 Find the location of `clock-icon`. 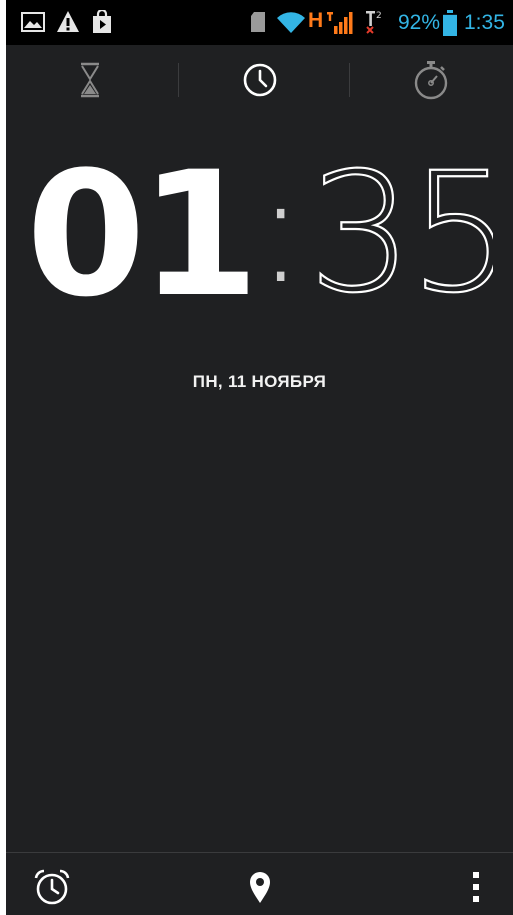

clock-icon is located at coordinates (260, 80).